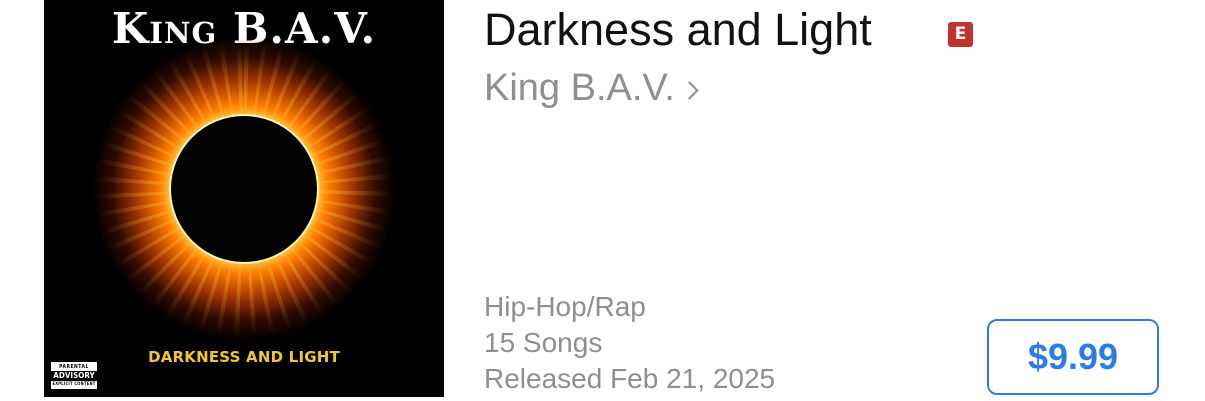  What do you see at coordinates (543, 342) in the screenshot?
I see `album-song-count: 15 Songs` at bounding box center [543, 342].